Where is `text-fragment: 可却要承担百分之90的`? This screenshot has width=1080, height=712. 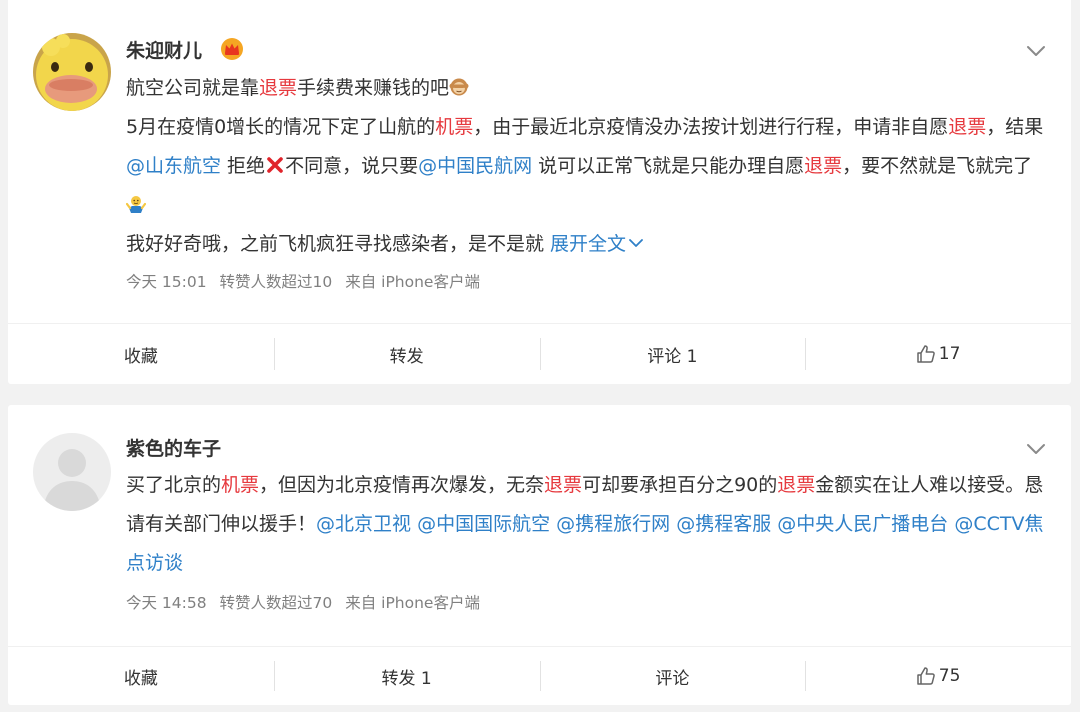
text-fragment: 可却要承担百分之90的 is located at coordinates (680, 485).